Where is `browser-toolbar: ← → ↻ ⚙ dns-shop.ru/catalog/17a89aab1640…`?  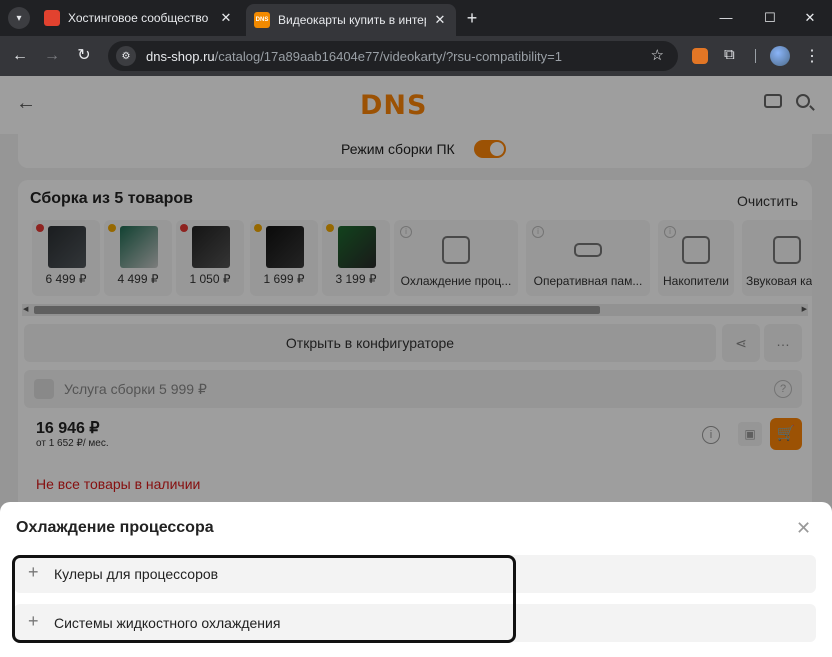
browser-toolbar: ← → ↻ ⚙ dns-shop.ru/catalog/17a89aab1640… is located at coordinates (416, 56).